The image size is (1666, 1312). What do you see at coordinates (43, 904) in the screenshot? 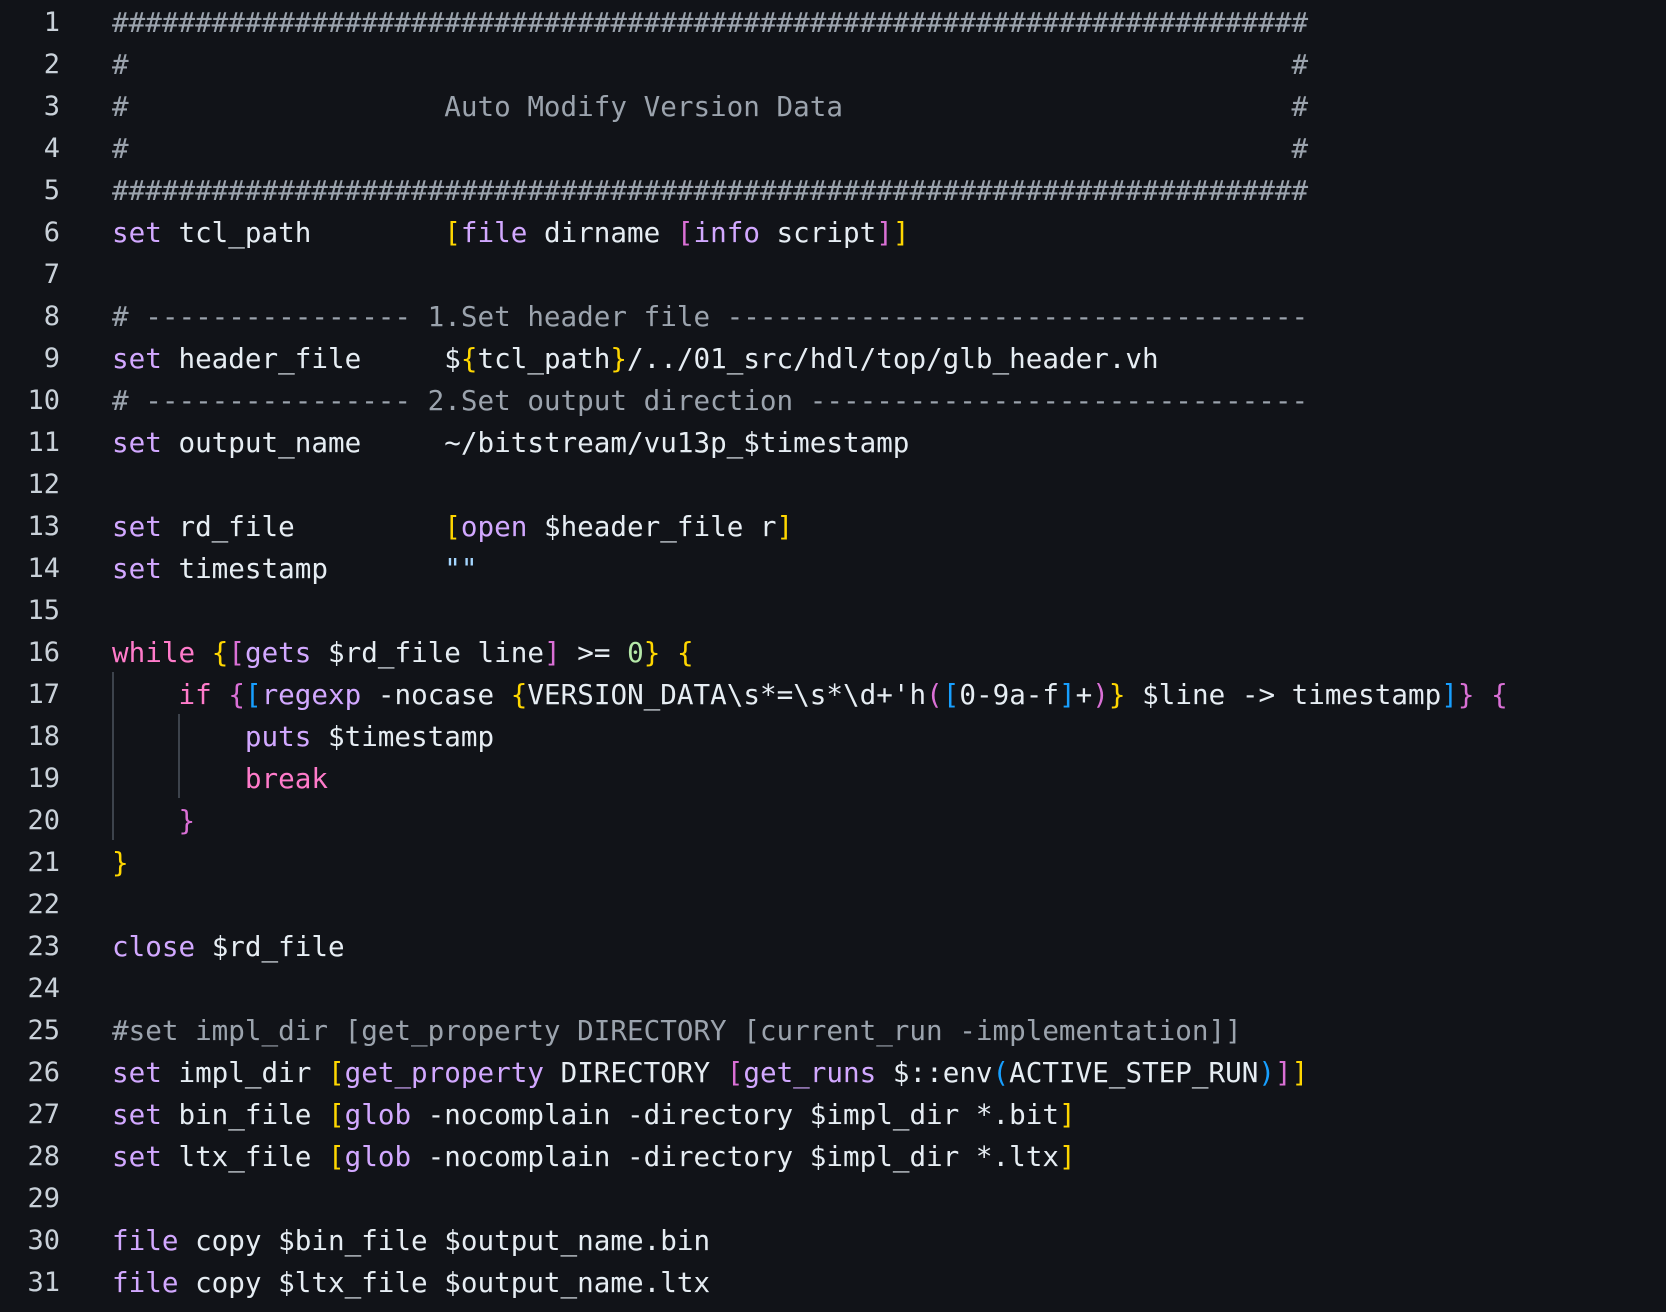
I see `line-number: 22` at bounding box center [43, 904].